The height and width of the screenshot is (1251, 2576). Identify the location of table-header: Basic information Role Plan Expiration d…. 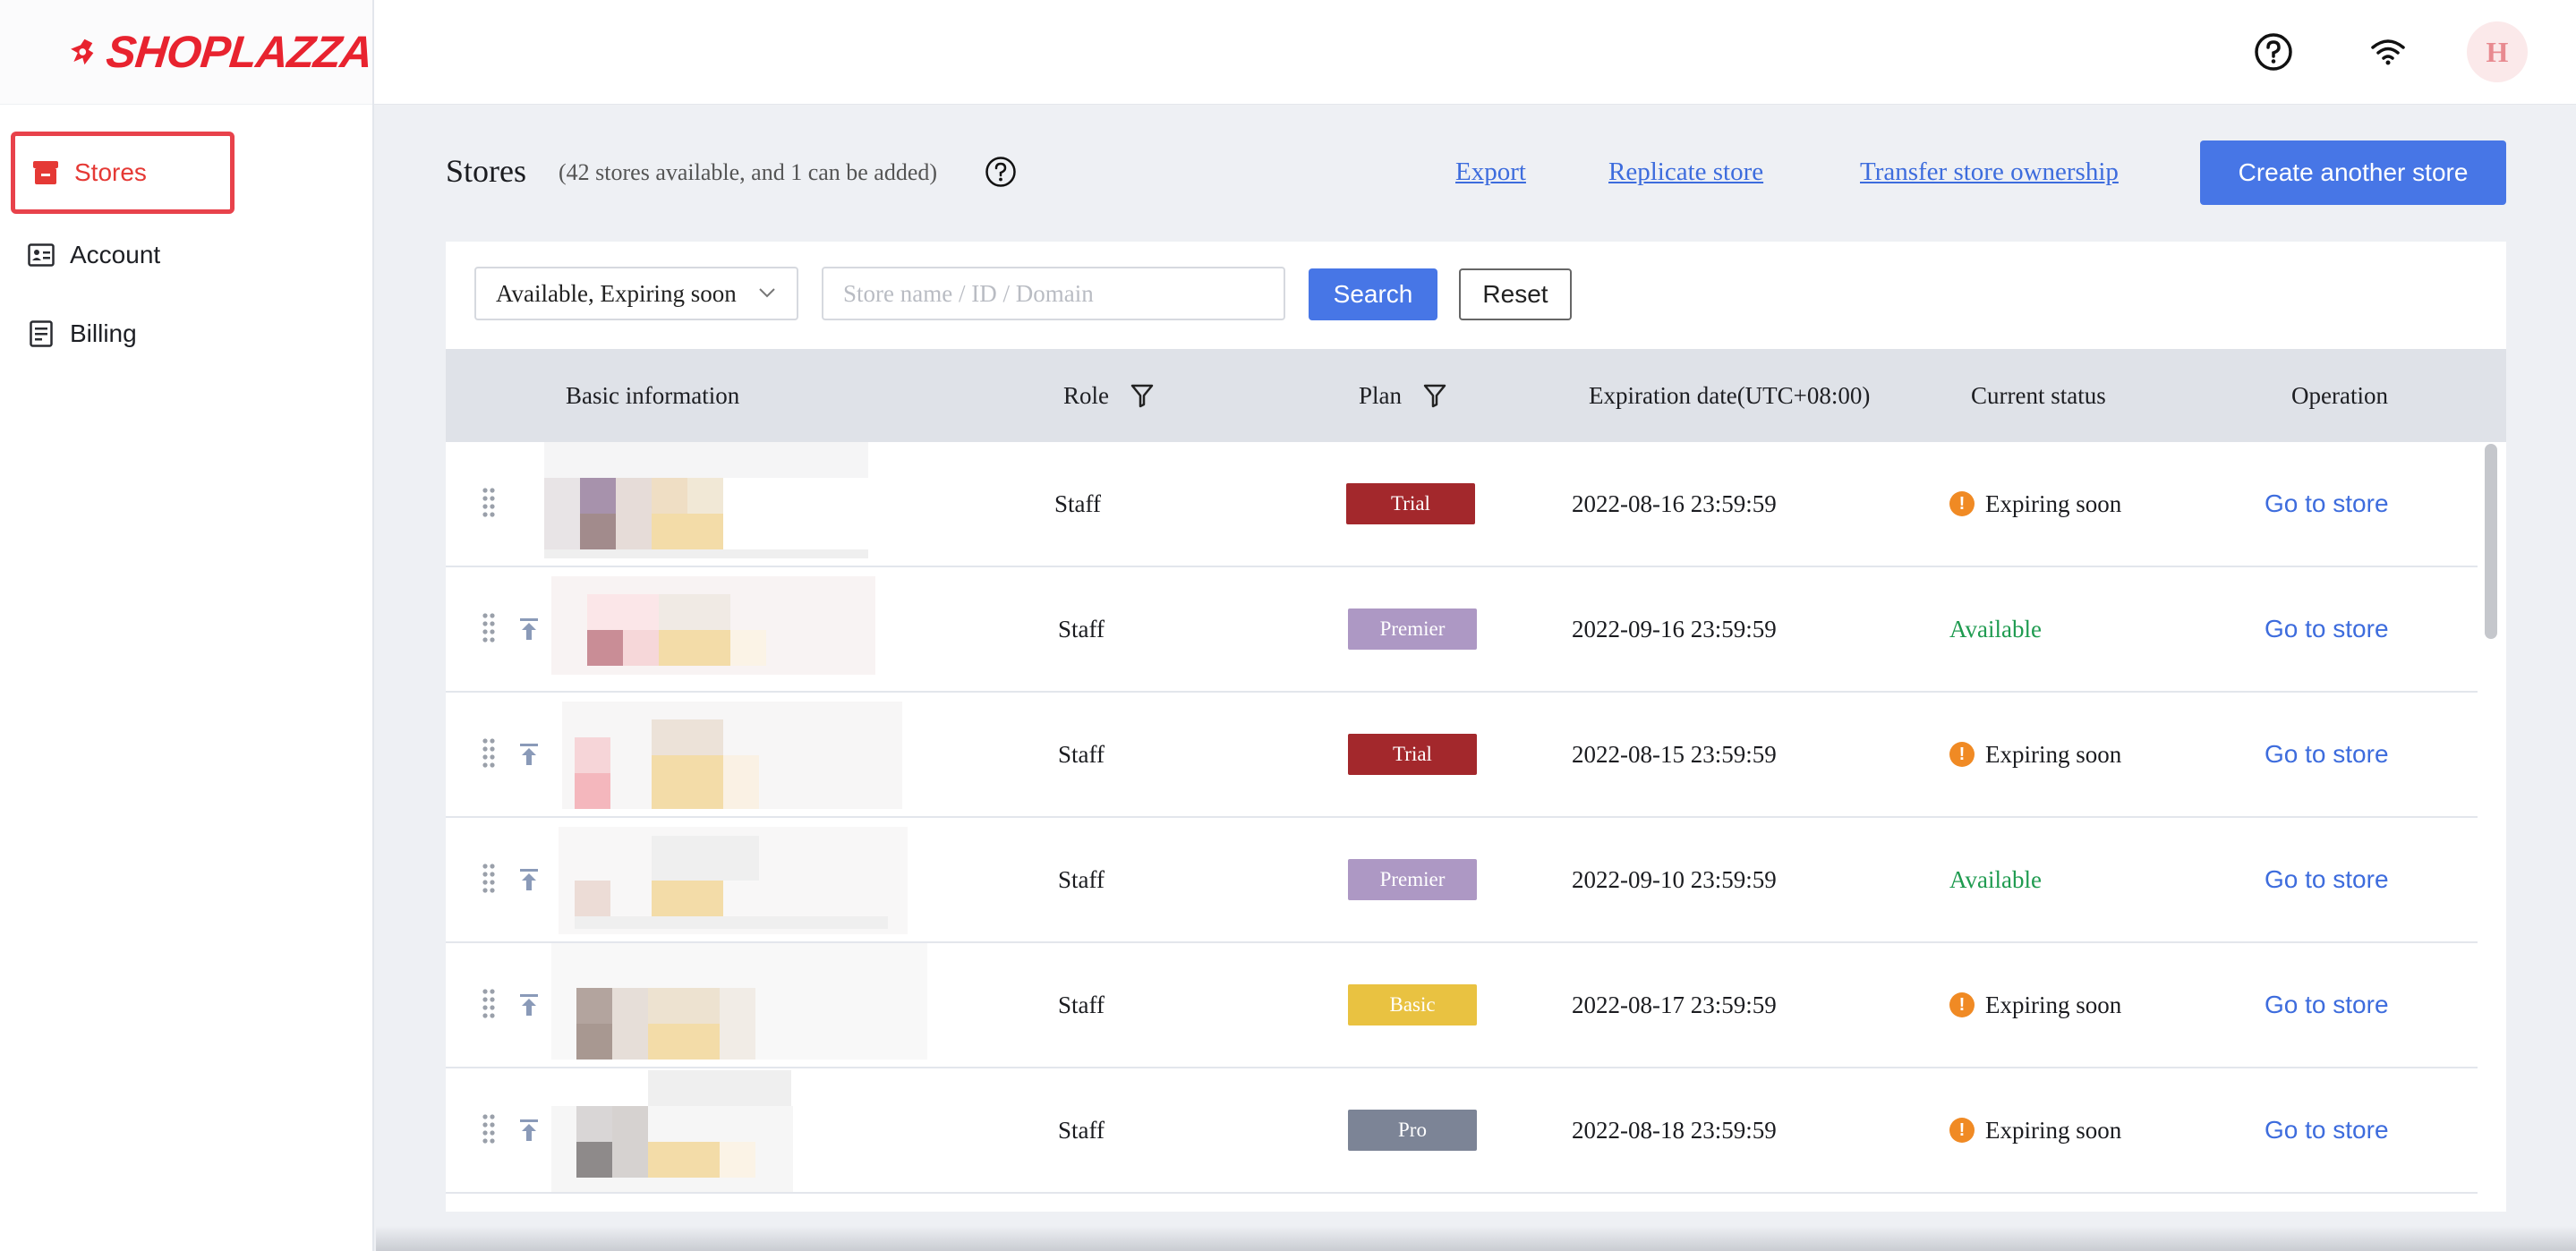
(1476, 395).